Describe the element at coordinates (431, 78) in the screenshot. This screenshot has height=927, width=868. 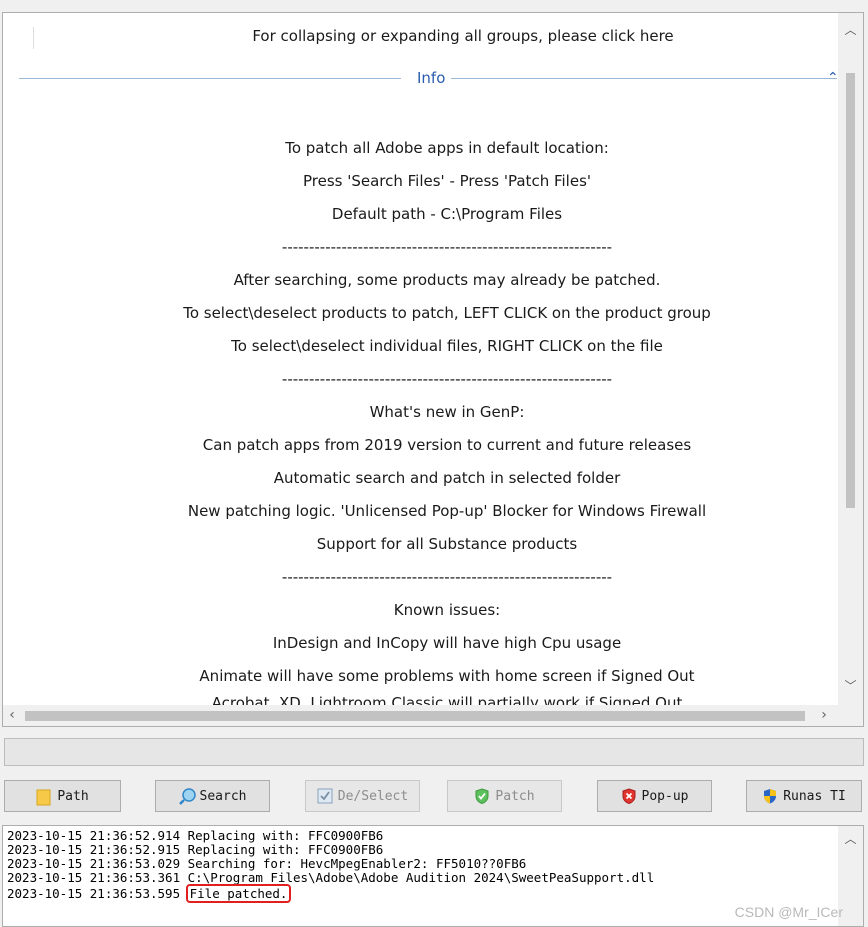
I see `info-group-label: Info` at that location.